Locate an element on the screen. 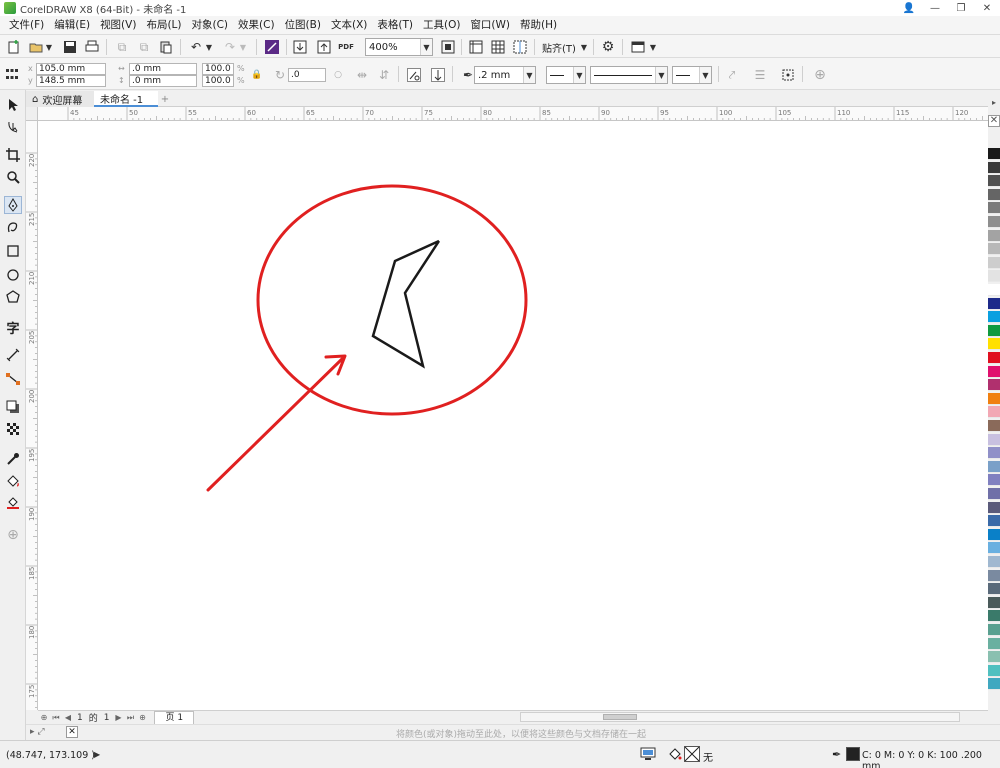 The width and height of the screenshot is (1000, 768). export-icon is located at coordinates (324, 47).